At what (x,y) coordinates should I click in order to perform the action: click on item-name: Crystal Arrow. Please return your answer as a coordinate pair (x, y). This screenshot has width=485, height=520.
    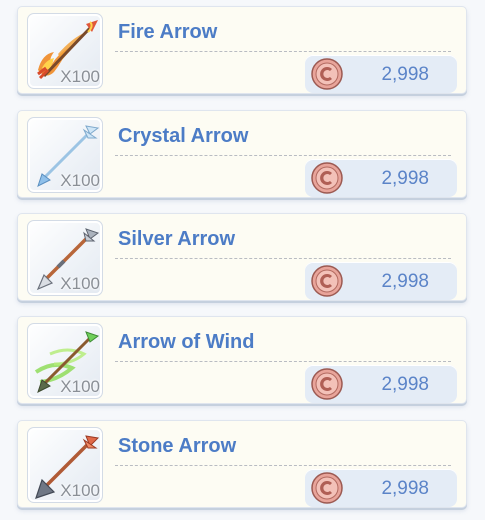
    Looking at the image, I should click on (183, 136).